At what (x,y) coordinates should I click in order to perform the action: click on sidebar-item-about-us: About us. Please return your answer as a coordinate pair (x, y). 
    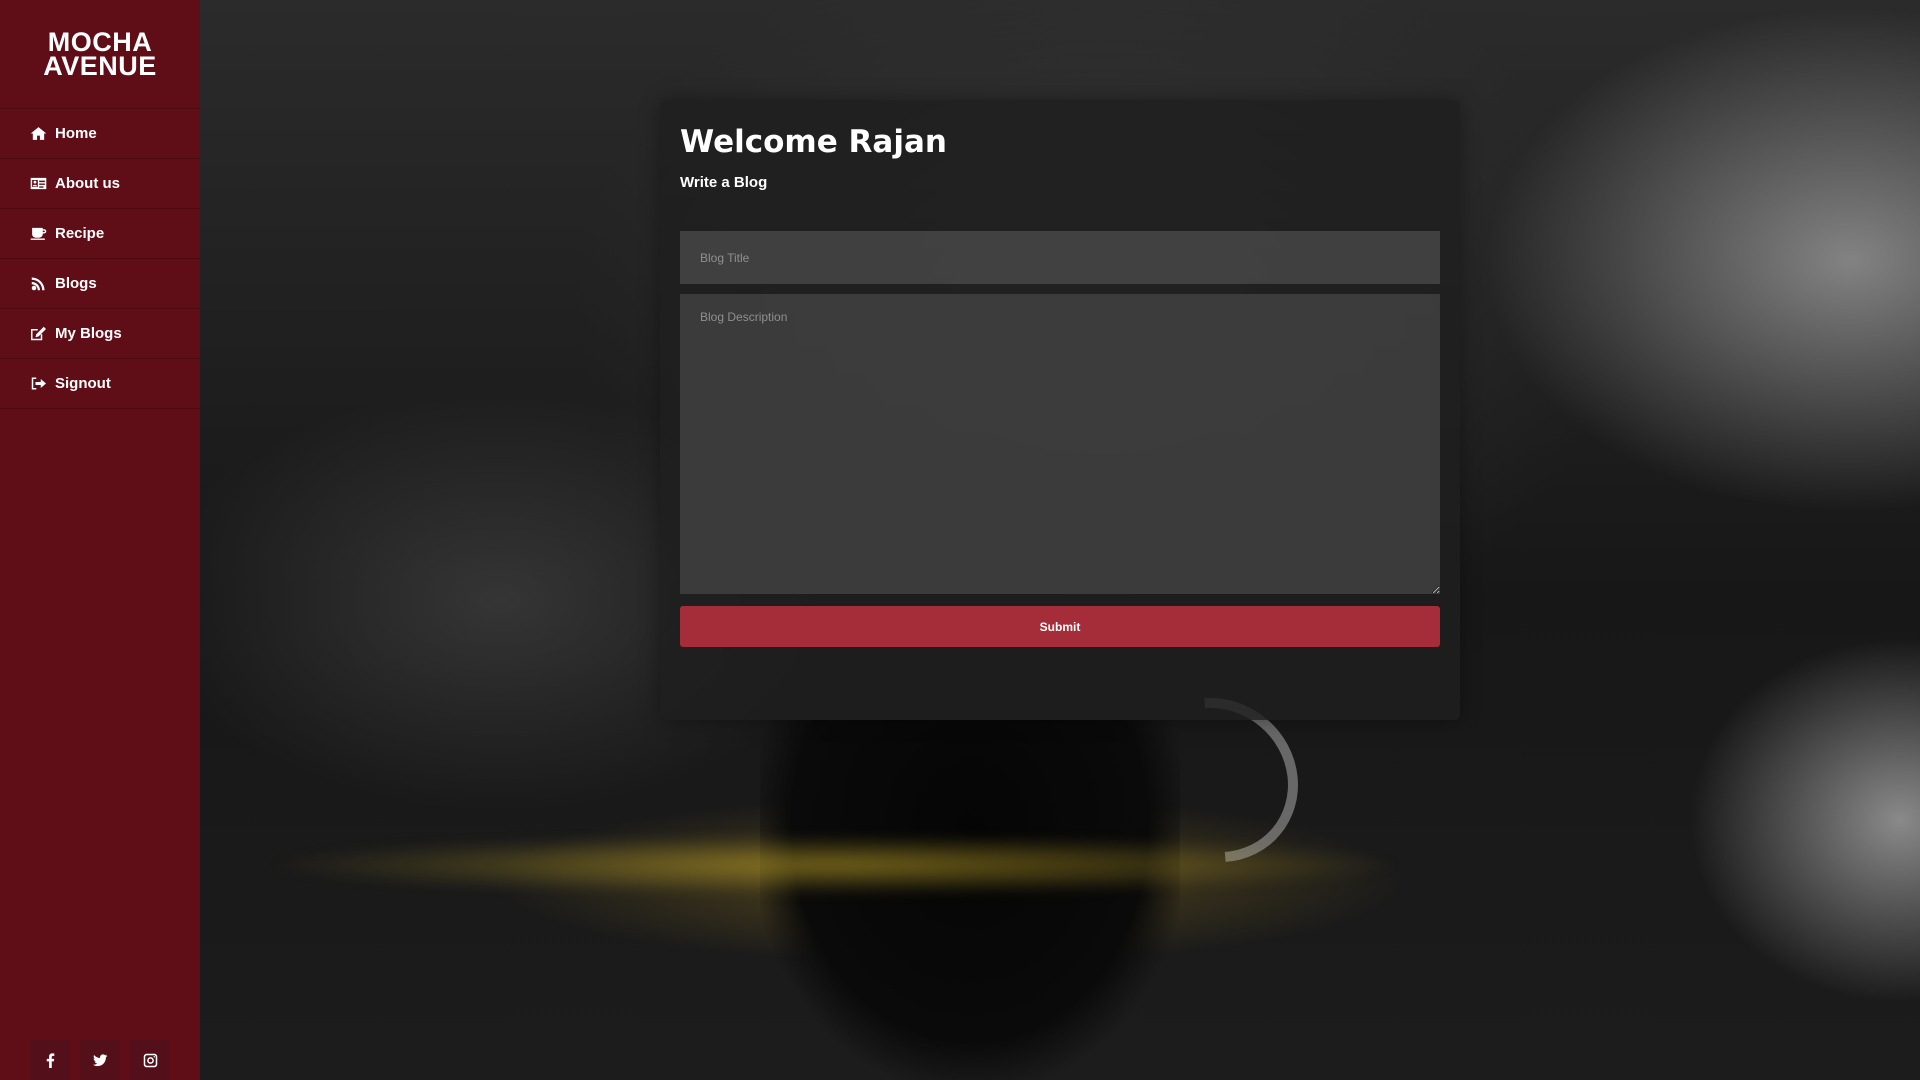
    Looking at the image, I should click on (100, 184).